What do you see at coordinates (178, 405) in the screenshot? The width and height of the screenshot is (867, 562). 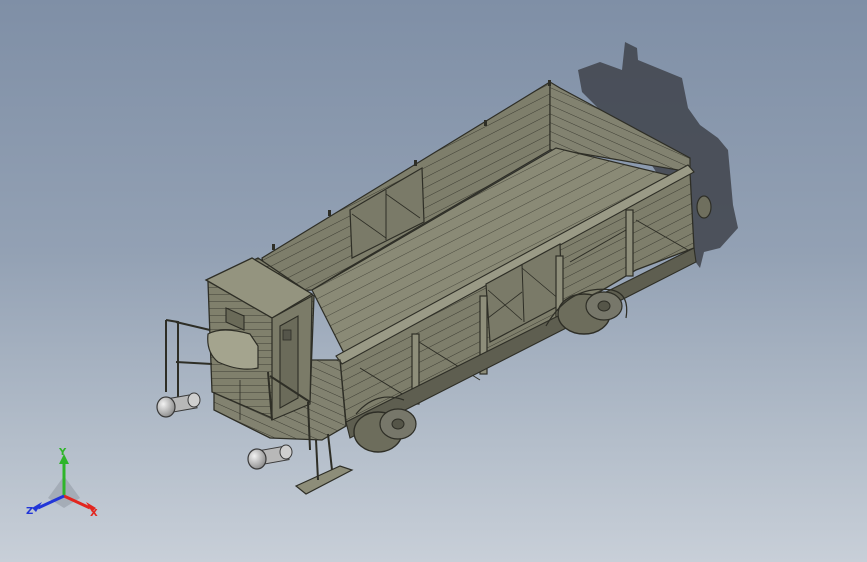 I see `buffer-left` at bounding box center [178, 405].